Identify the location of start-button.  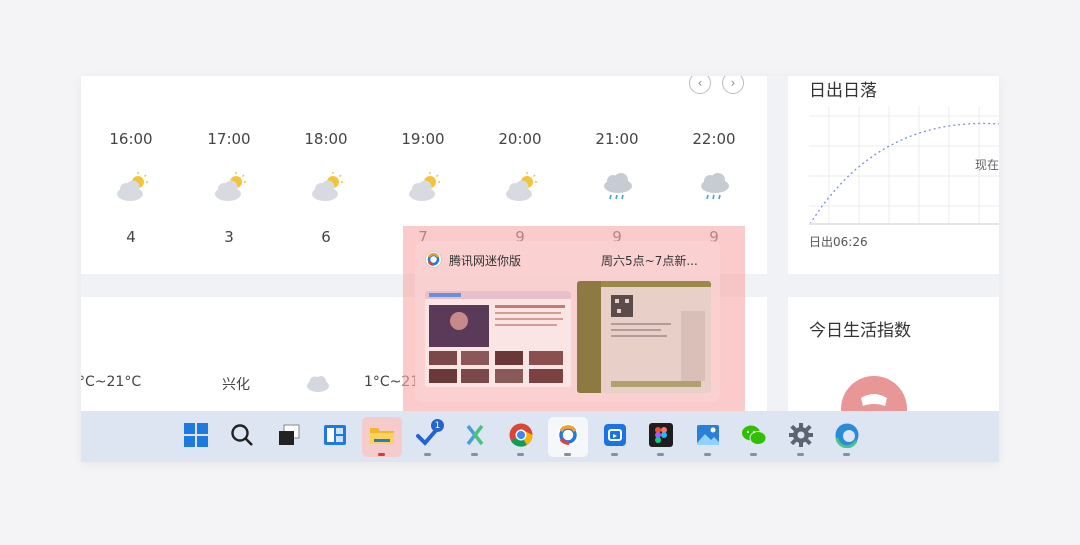
(196, 437).